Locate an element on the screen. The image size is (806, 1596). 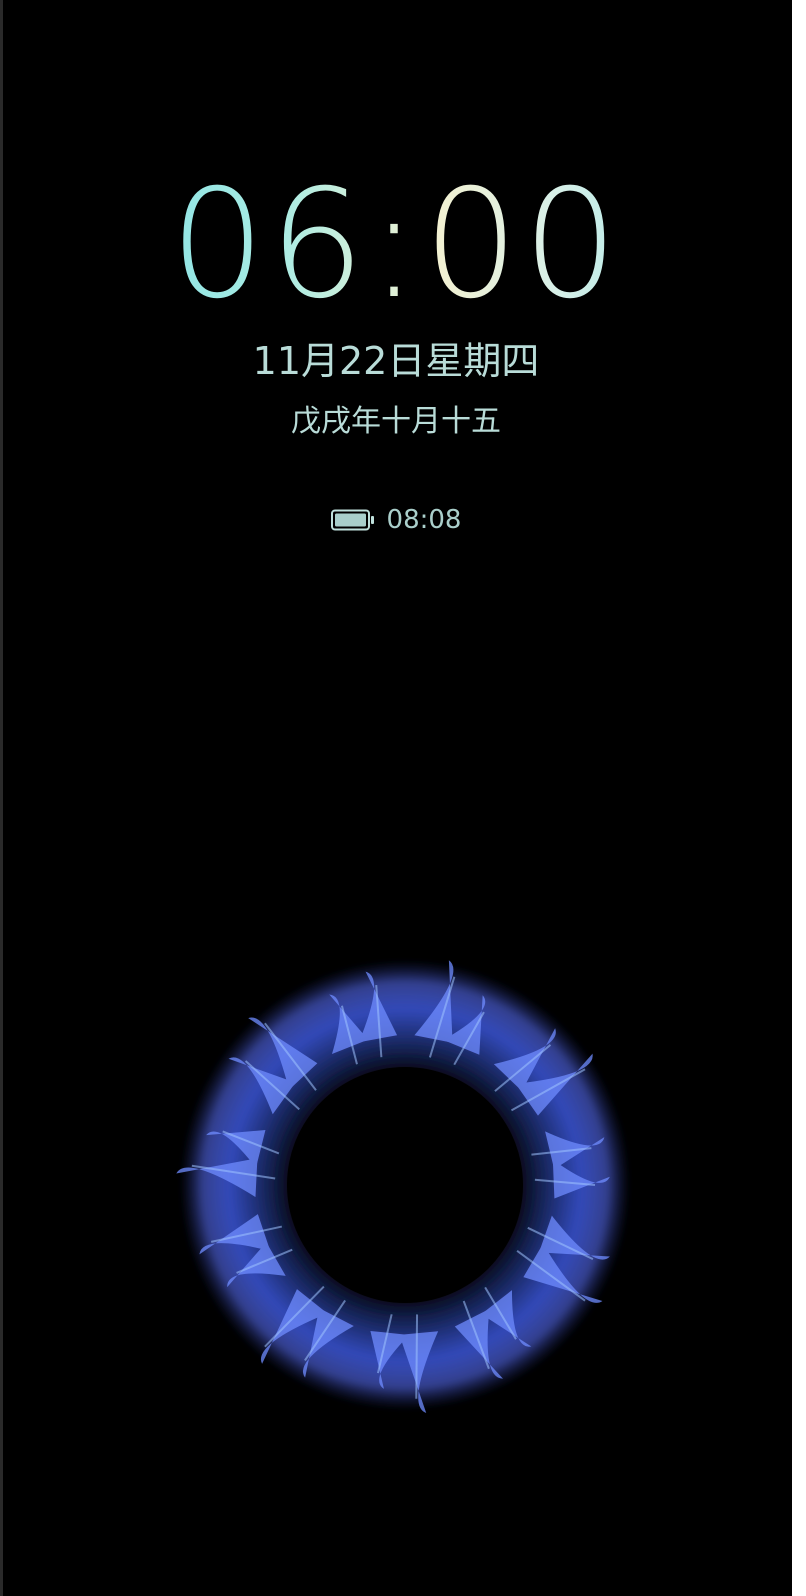
lunar-date-label: 戊戌年十月十五 is located at coordinates (396, 421).